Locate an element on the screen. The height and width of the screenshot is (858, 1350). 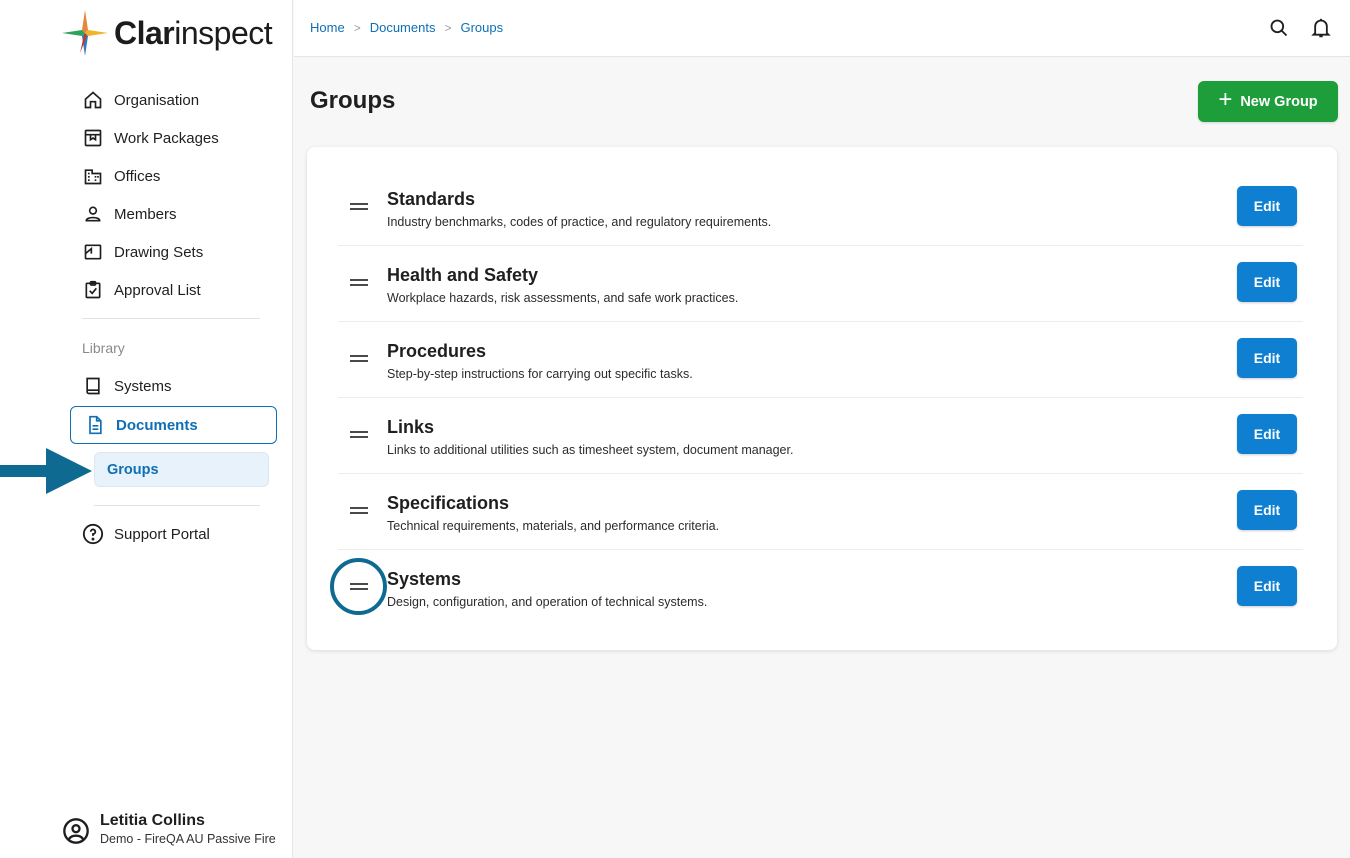
breadcrumb-groups: Groups is located at coordinates (481, 27).